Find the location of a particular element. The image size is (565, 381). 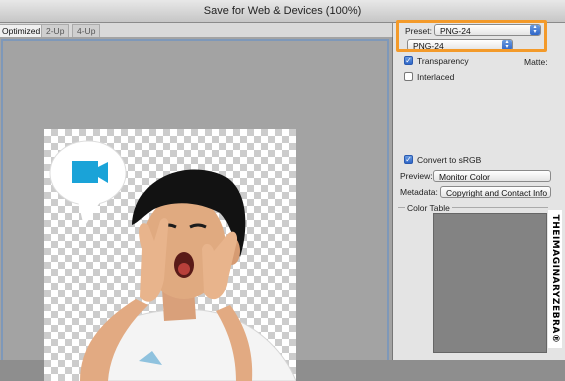

metadata-value: Copyright and Contact Info is located at coordinates (497, 193).